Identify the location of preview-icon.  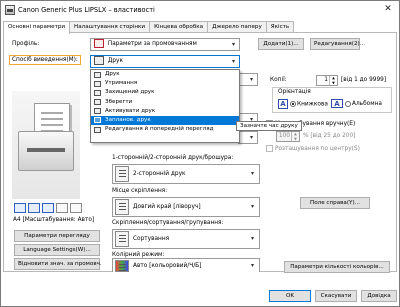
(97, 129).